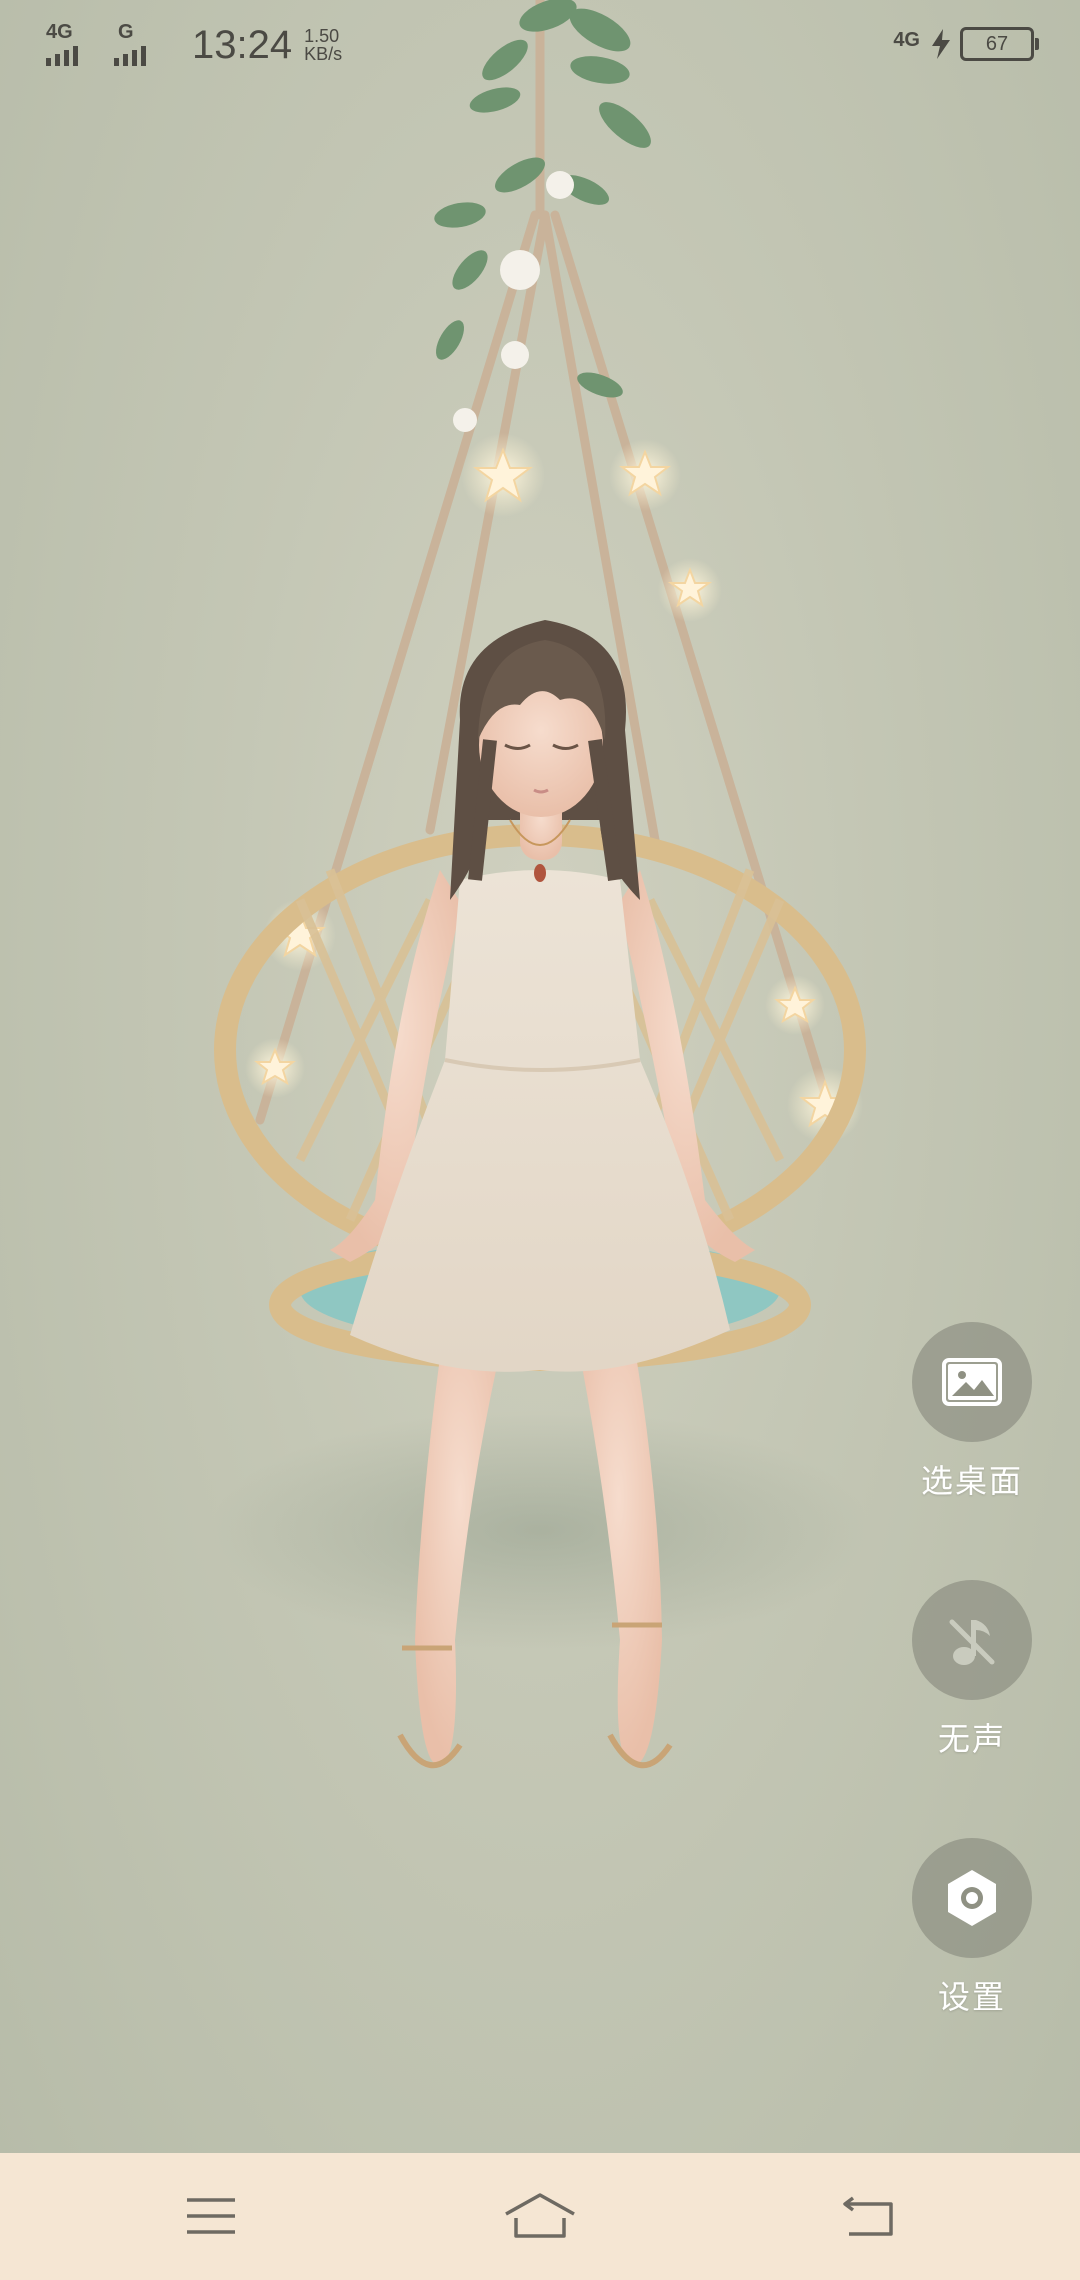 This screenshot has width=1080, height=2280. I want to click on charging-icon, so click(941, 44).